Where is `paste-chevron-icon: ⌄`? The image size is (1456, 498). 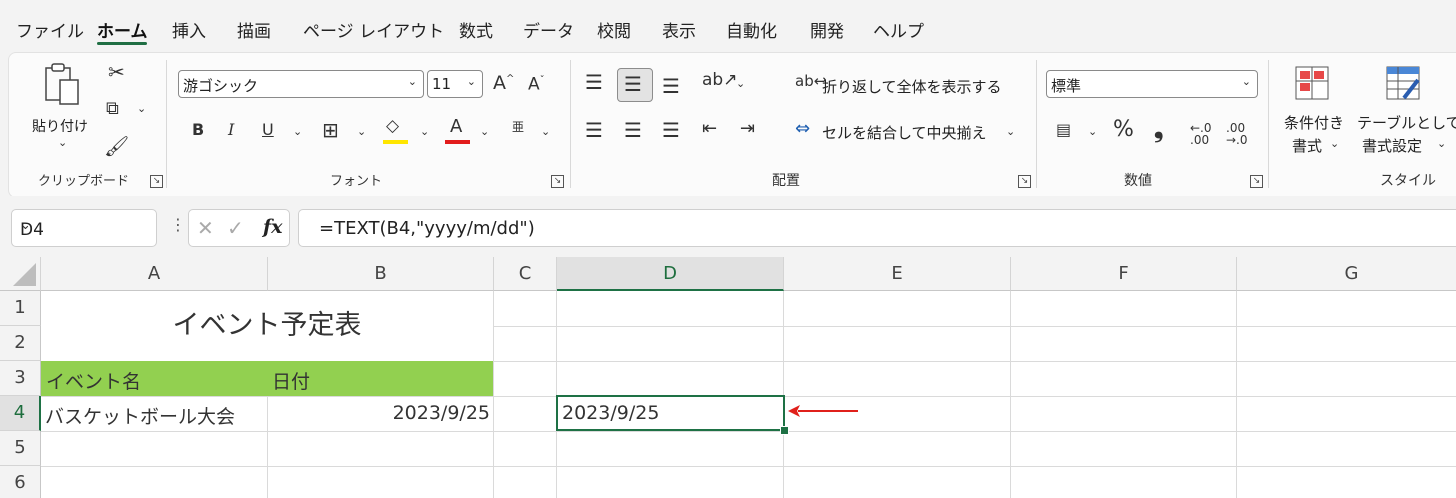 paste-chevron-icon: ⌄ is located at coordinates (62, 142).